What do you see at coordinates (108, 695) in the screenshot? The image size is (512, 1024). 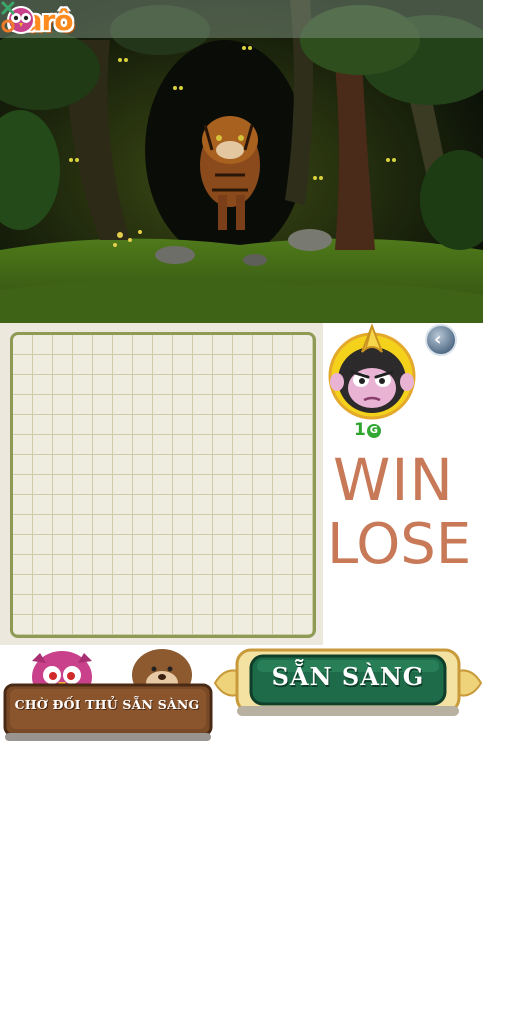 I see `waiting-opponent-sign` at bounding box center [108, 695].